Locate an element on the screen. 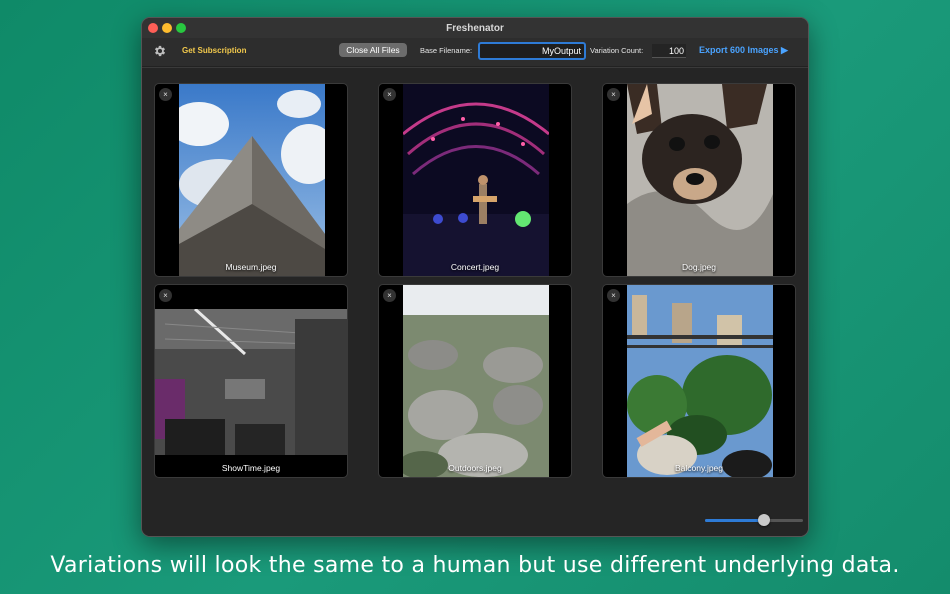  gear-icon is located at coordinates (160, 51).